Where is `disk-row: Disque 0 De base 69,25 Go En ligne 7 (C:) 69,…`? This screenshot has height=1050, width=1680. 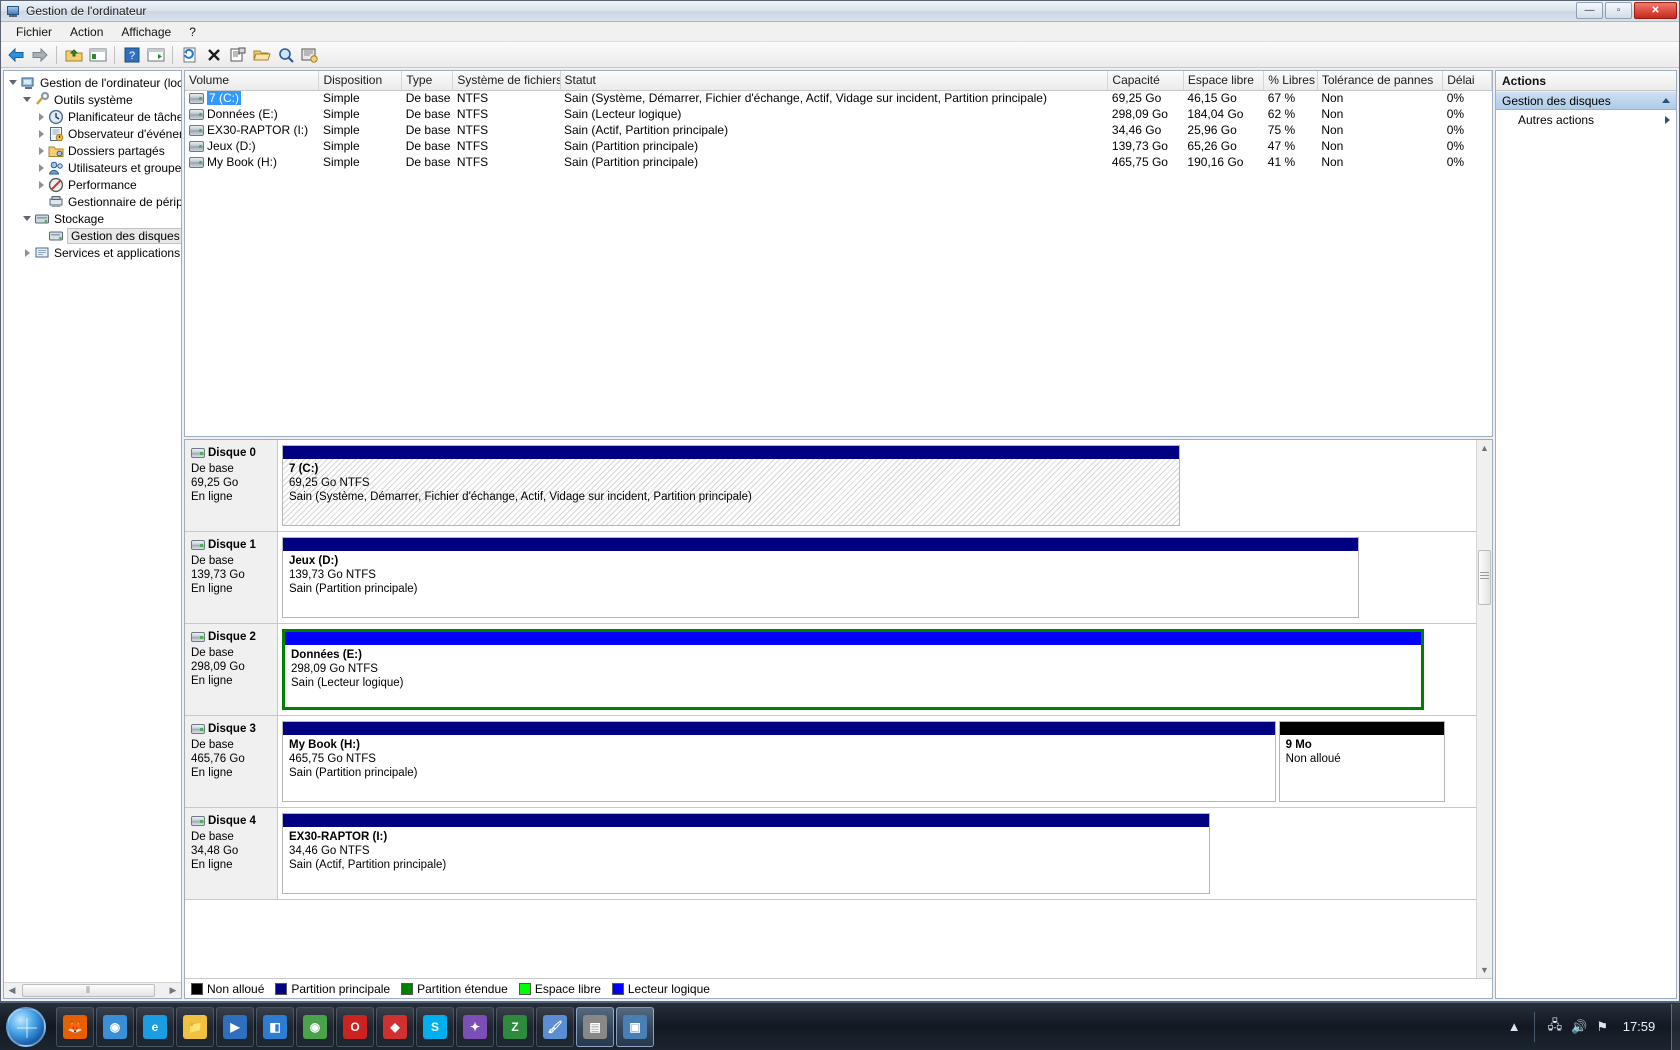
disk-row: Disque 0 De base 69,25 Go En ligne 7 (C:) 69,… is located at coordinates (830, 486).